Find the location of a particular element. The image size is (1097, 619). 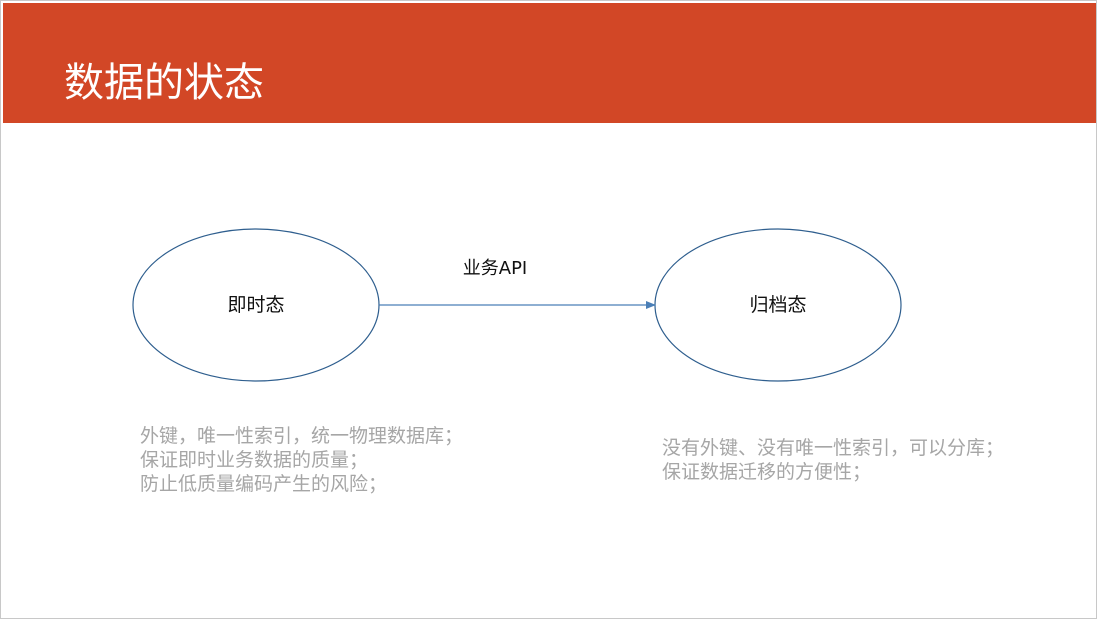

transition-label: 业务API is located at coordinates (495, 268).